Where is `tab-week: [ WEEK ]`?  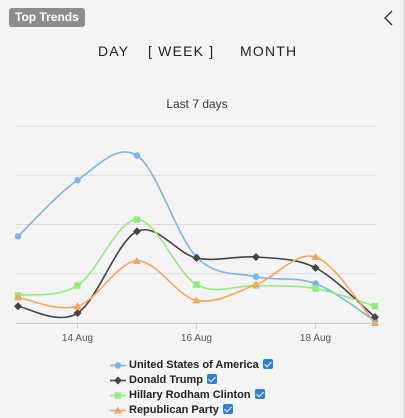 tab-week: [ WEEK ] is located at coordinates (181, 51).